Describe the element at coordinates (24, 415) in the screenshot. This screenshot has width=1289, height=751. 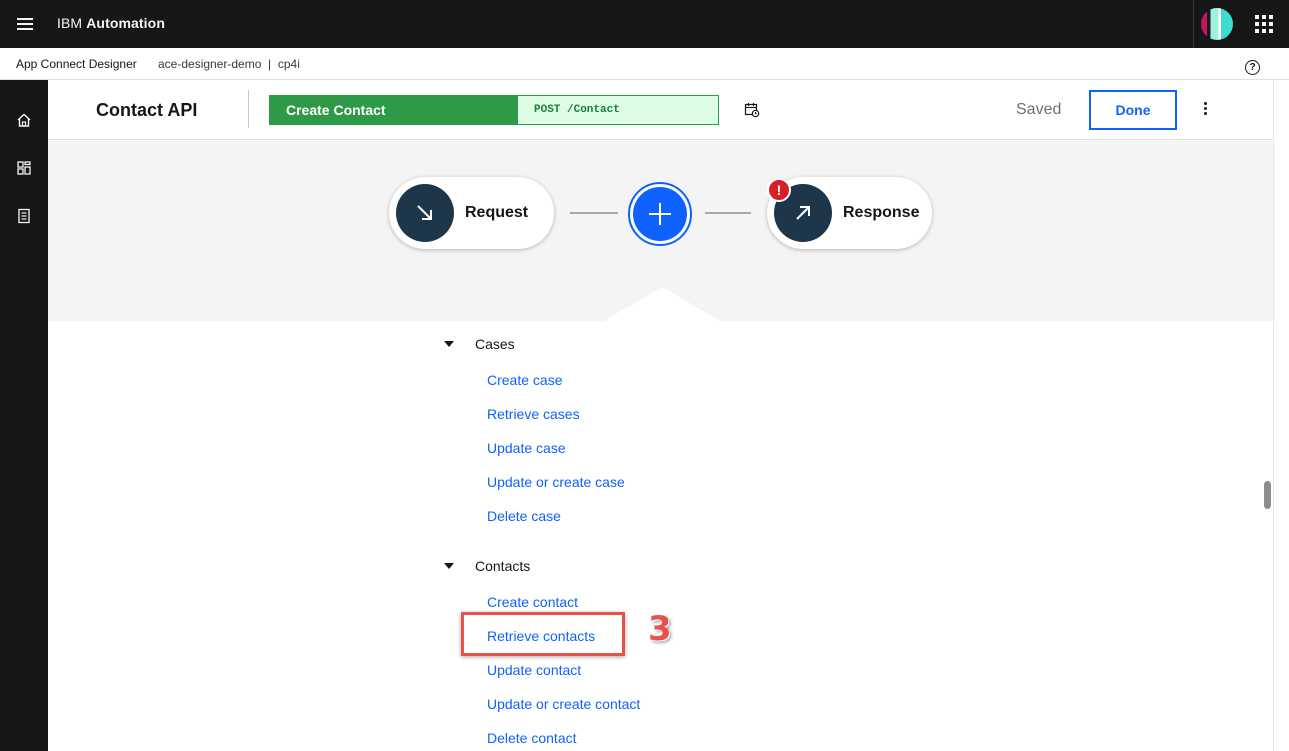
I see `left-nav-rail` at that location.